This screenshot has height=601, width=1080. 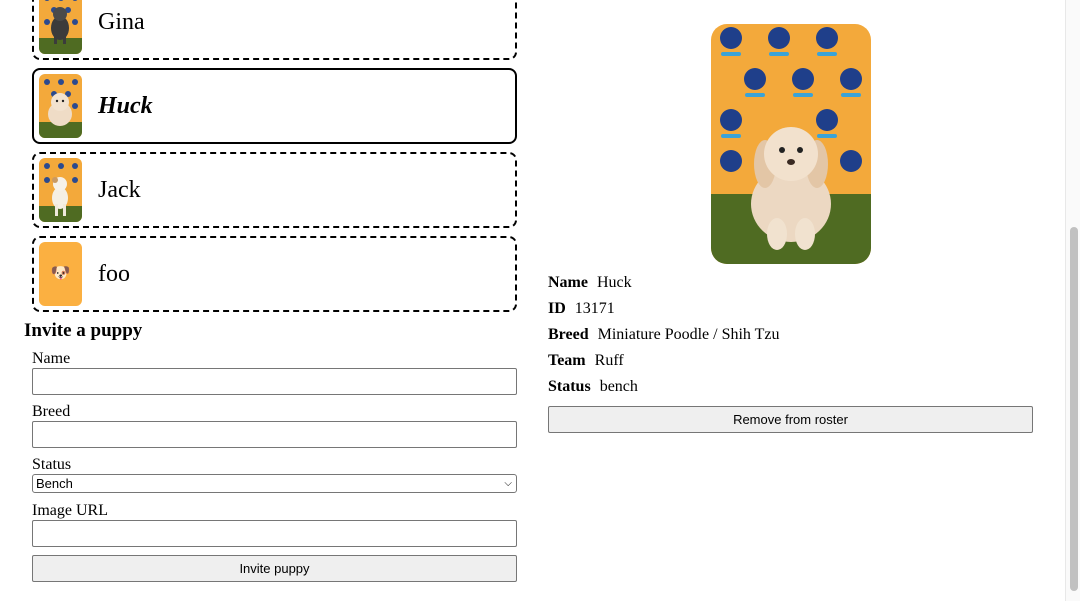 I want to click on status-label: Status, so click(x=52, y=464).